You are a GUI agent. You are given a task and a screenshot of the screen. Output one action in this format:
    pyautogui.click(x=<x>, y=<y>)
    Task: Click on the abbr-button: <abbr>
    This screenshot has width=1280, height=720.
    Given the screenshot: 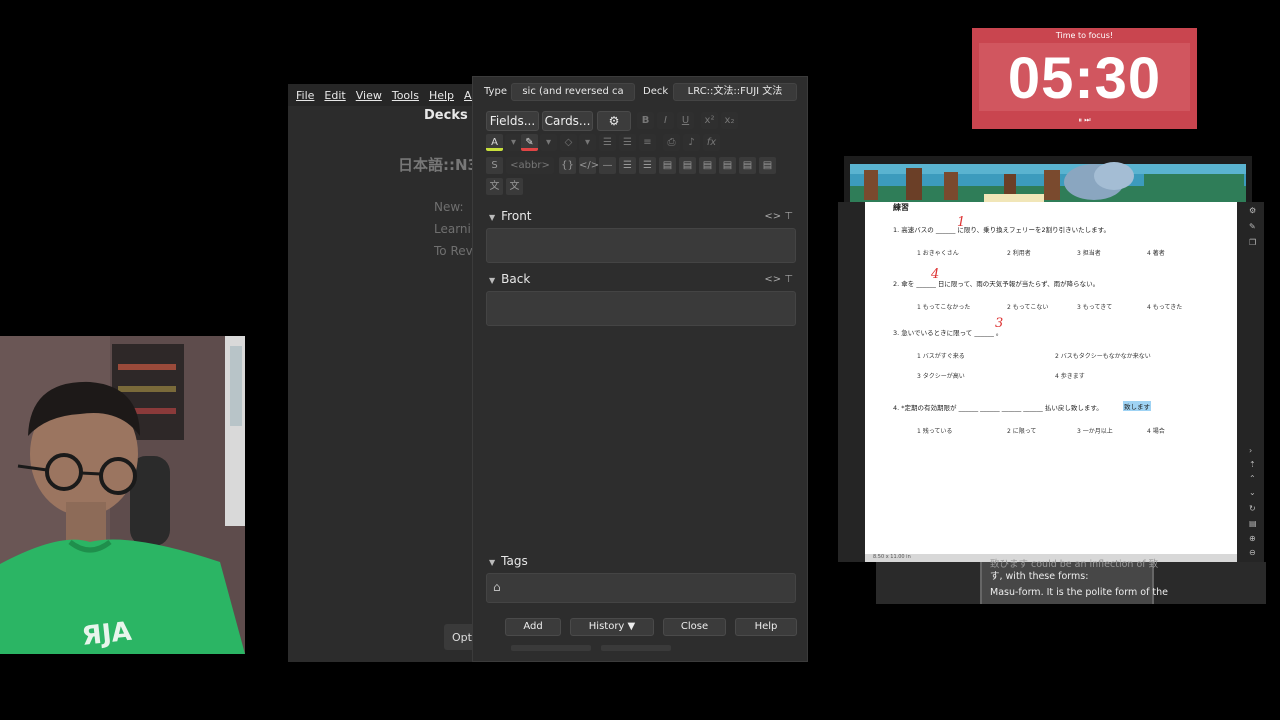 What is the action you would take?
    pyautogui.click(x=530, y=165)
    